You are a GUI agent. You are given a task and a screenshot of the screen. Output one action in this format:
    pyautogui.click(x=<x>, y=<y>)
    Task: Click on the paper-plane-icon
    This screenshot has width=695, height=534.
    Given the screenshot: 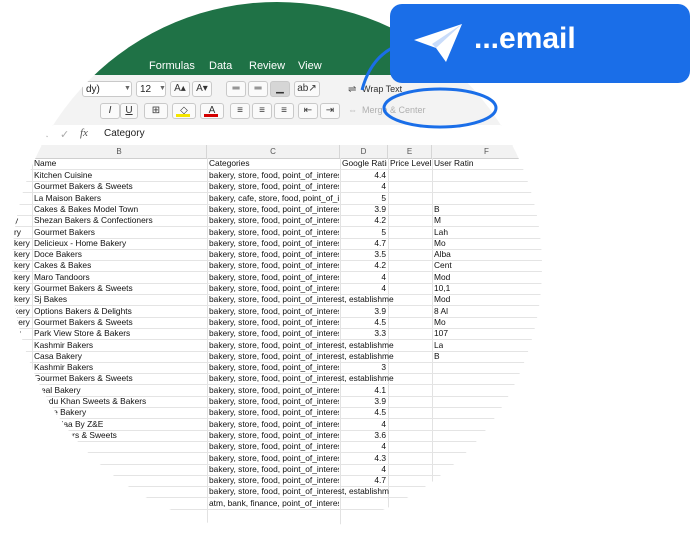 What is the action you would take?
    pyautogui.click(x=438, y=43)
    